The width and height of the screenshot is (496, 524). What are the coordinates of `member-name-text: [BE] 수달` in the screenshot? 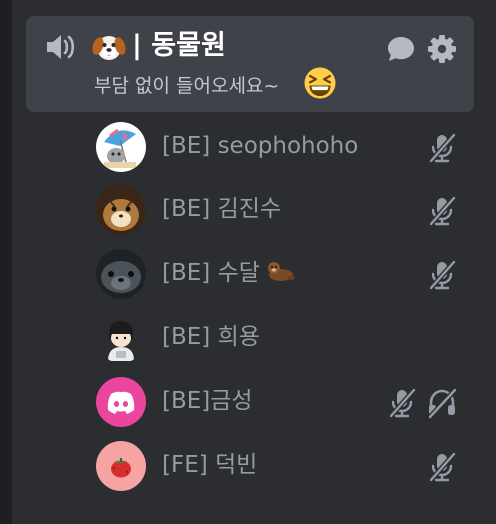 It's located at (211, 273).